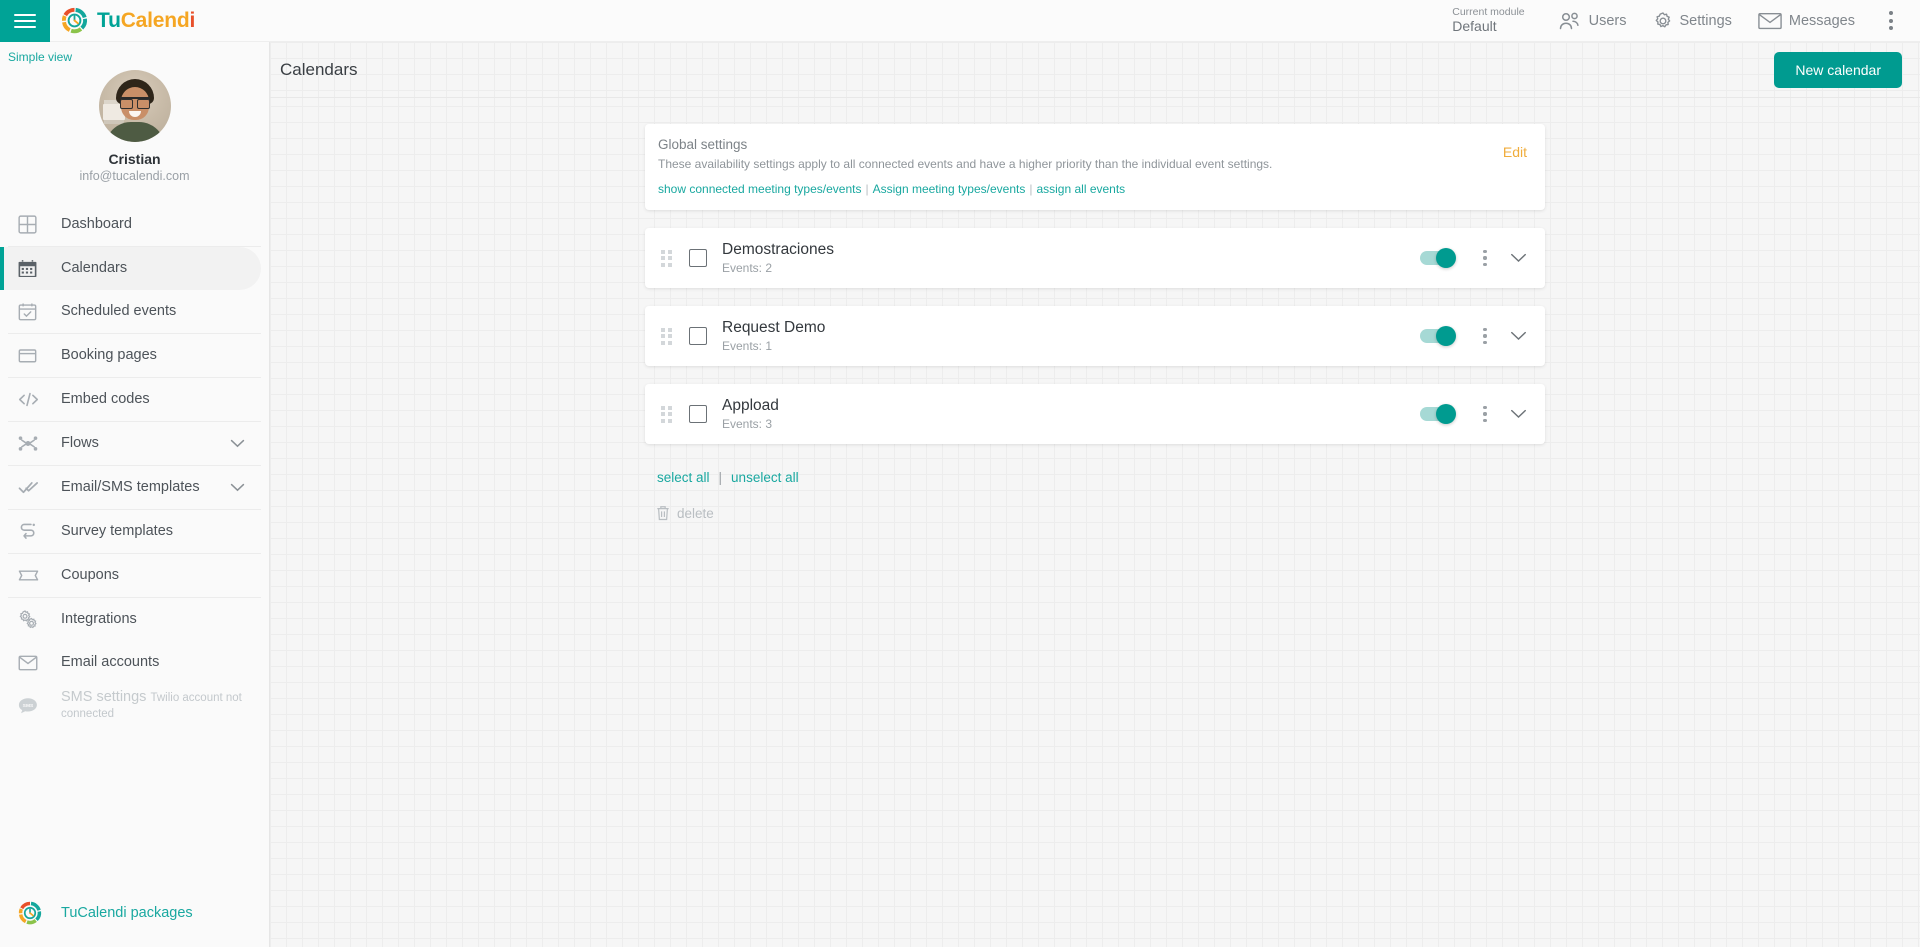 Image resolution: width=1920 pixels, height=947 pixels. Describe the element at coordinates (155, 20) in the screenshot. I see `brand-text-part2: Calend` at that location.